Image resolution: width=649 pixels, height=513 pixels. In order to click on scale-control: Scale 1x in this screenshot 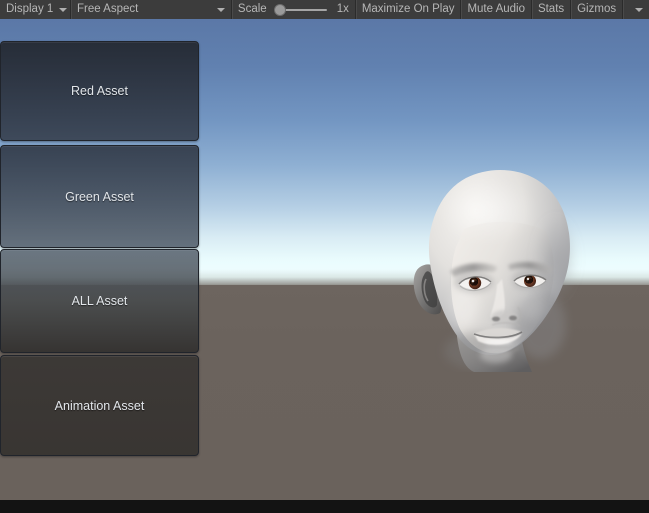, I will do `click(293, 9)`.